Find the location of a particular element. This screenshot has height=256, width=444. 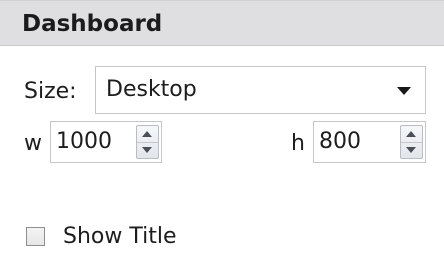

show-title-label: Show Title is located at coordinates (120, 236).